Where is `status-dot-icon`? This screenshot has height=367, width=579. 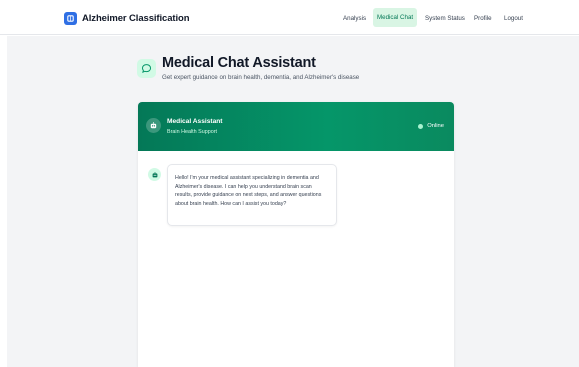 status-dot-icon is located at coordinates (421, 126).